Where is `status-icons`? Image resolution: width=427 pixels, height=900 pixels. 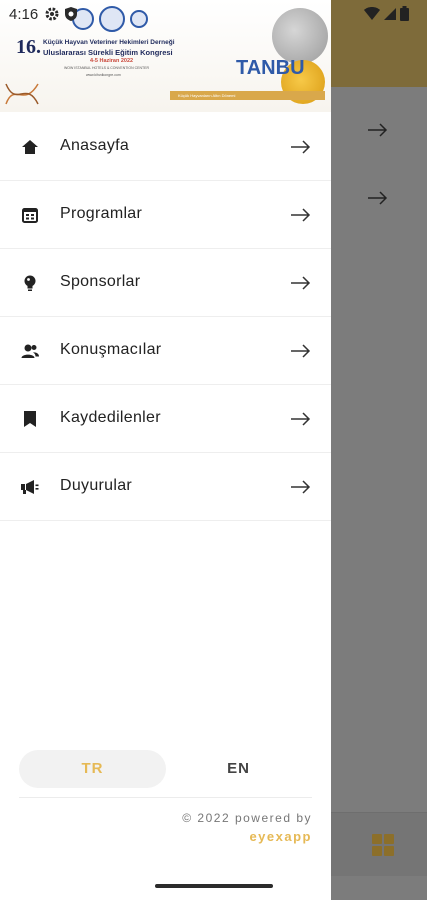 status-icons is located at coordinates (386, 13).